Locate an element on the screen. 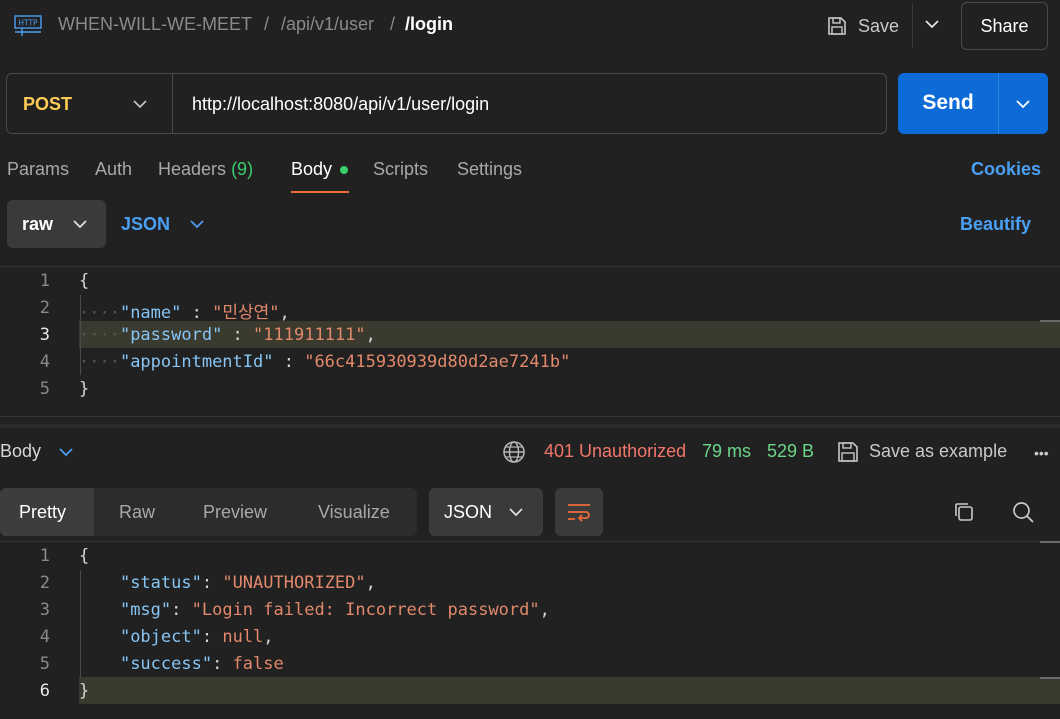  more-options-icon: ••• is located at coordinates (1041, 453).